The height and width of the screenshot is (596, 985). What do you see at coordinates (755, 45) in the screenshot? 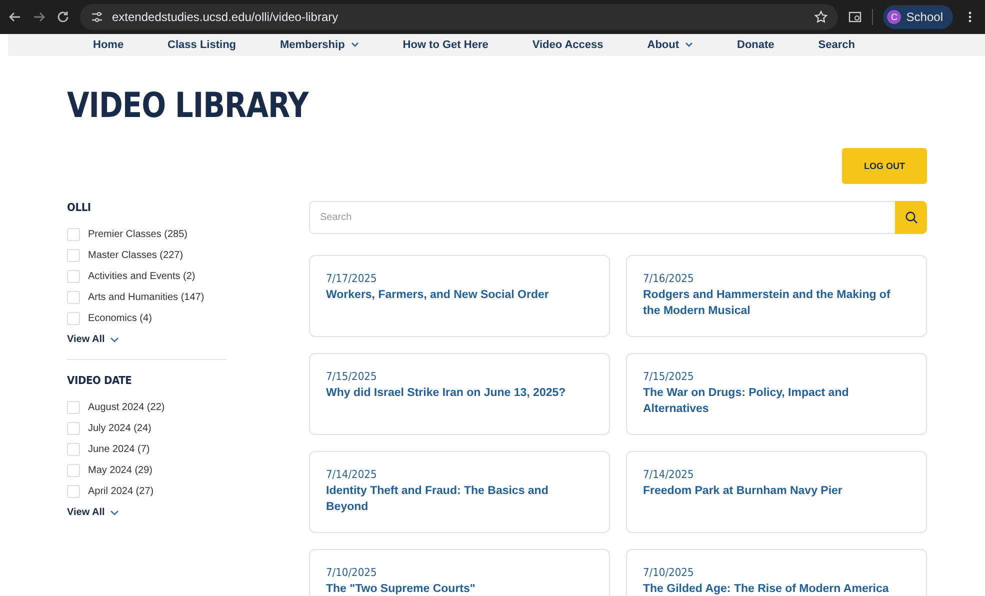
I see `nav-link: Donate` at bounding box center [755, 45].